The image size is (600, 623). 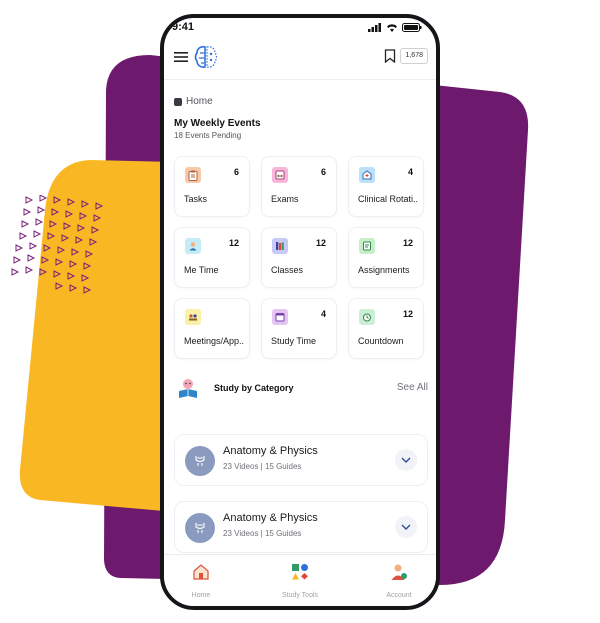 I want to click on account-icon, so click(x=399, y=572).